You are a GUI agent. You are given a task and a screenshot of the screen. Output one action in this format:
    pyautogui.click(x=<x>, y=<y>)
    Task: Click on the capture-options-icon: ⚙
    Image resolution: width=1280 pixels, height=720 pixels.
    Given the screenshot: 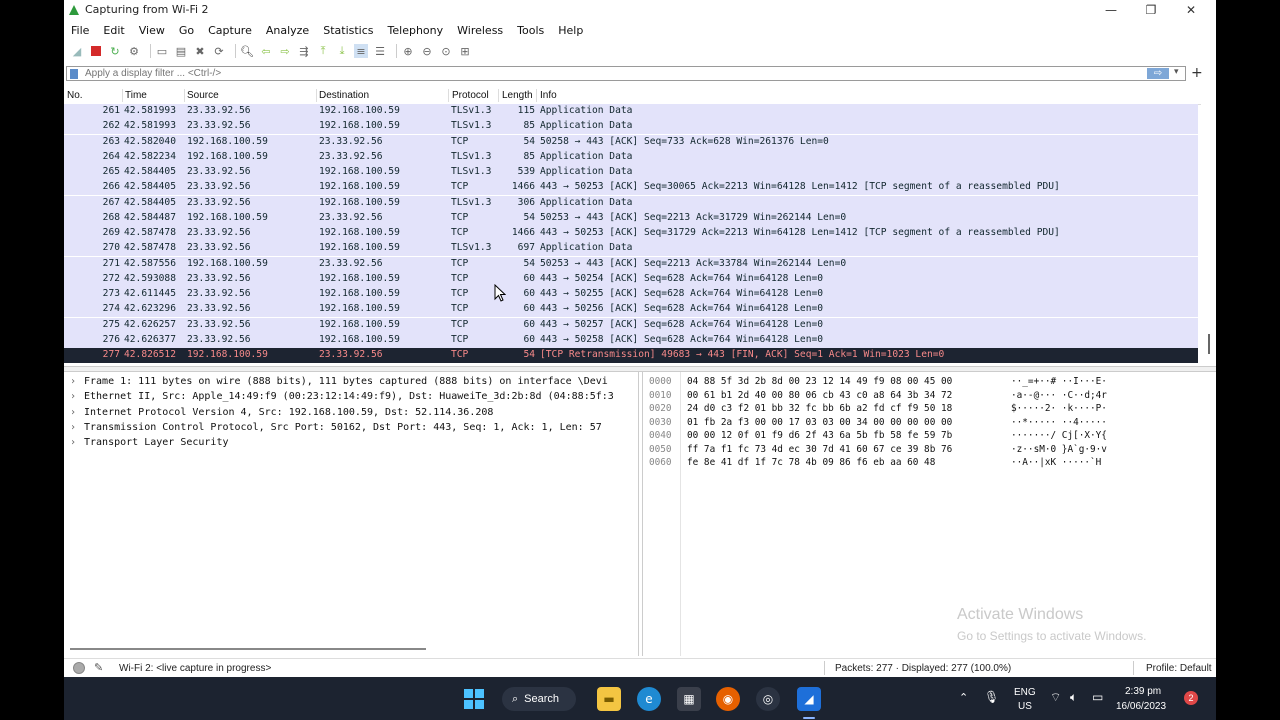 What is the action you would take?
    pyautogui.click(x=134, y=51)
    